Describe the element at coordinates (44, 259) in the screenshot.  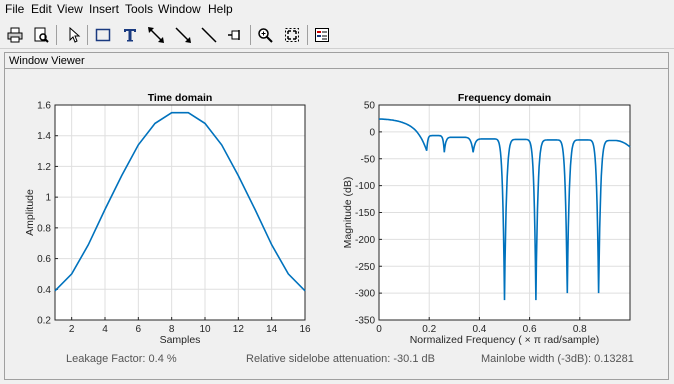
I see `y-tick-label: 0.6` at that location.